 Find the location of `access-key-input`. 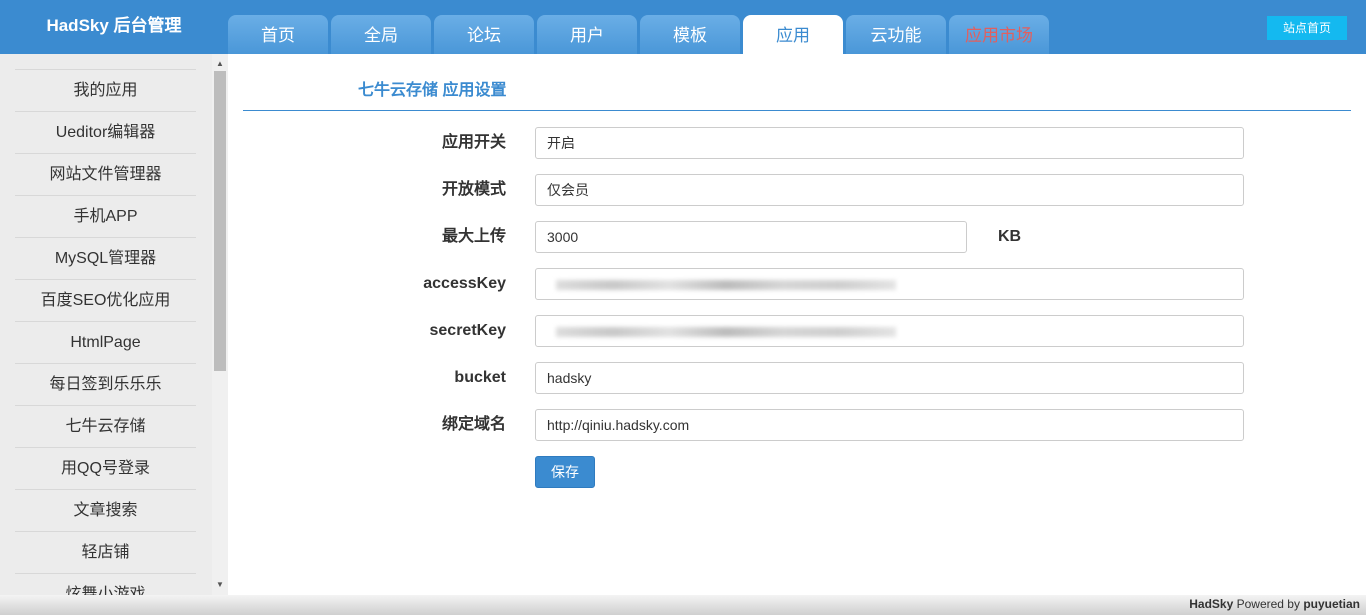

access-key-input is located at coordinates (889, 284).